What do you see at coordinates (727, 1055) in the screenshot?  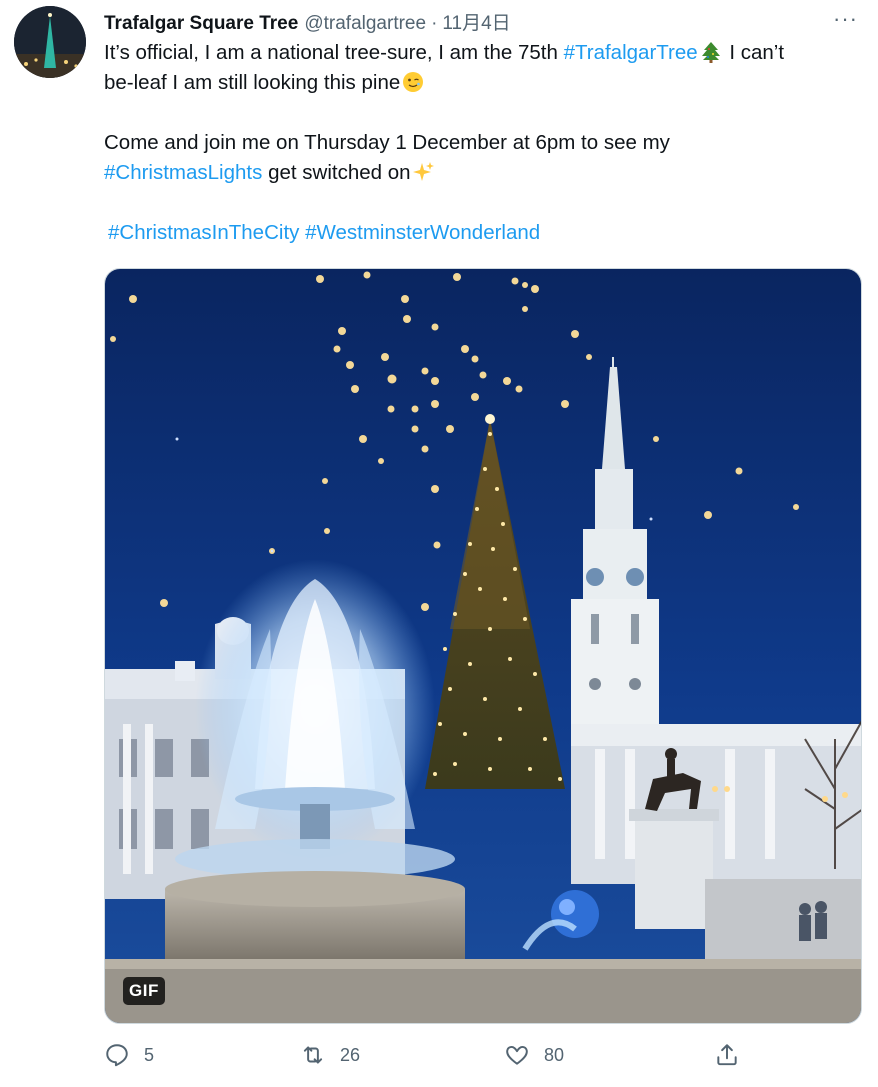 I see `share-icon` at bounding box center [727, 1055].